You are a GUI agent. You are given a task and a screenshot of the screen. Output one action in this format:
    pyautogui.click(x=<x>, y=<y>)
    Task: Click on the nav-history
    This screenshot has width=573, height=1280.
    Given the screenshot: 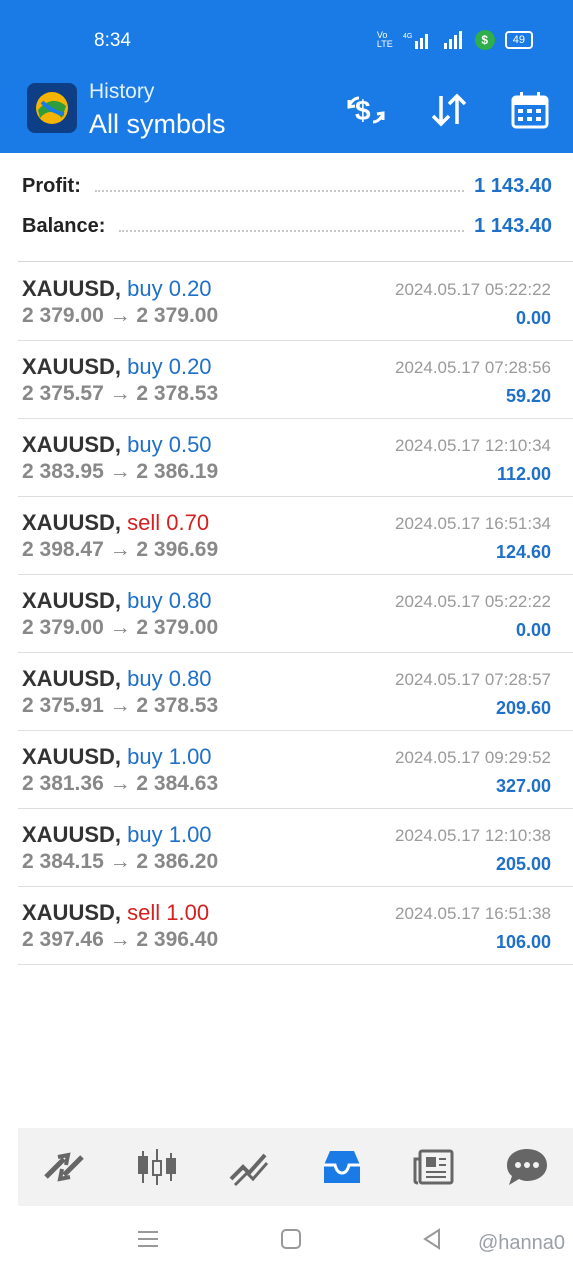 What is the action you would take?
    pyautogui.click(x=342, y=1167)
    